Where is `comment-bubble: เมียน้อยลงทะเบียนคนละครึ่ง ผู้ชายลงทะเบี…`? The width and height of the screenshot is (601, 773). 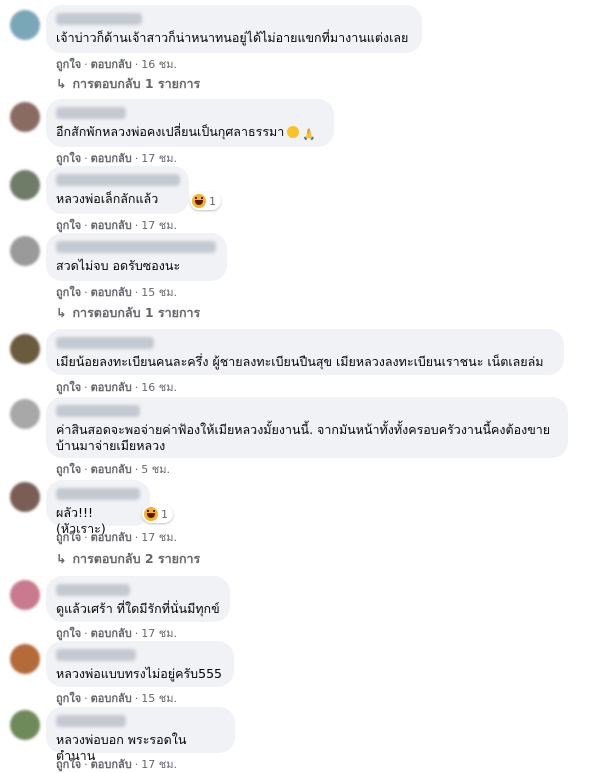 comment-bubble: เมียน้อยลงทะเบียนคนละครึ่ง ผู้ชายลงทะเบี… is located at coordinates (305, 352).